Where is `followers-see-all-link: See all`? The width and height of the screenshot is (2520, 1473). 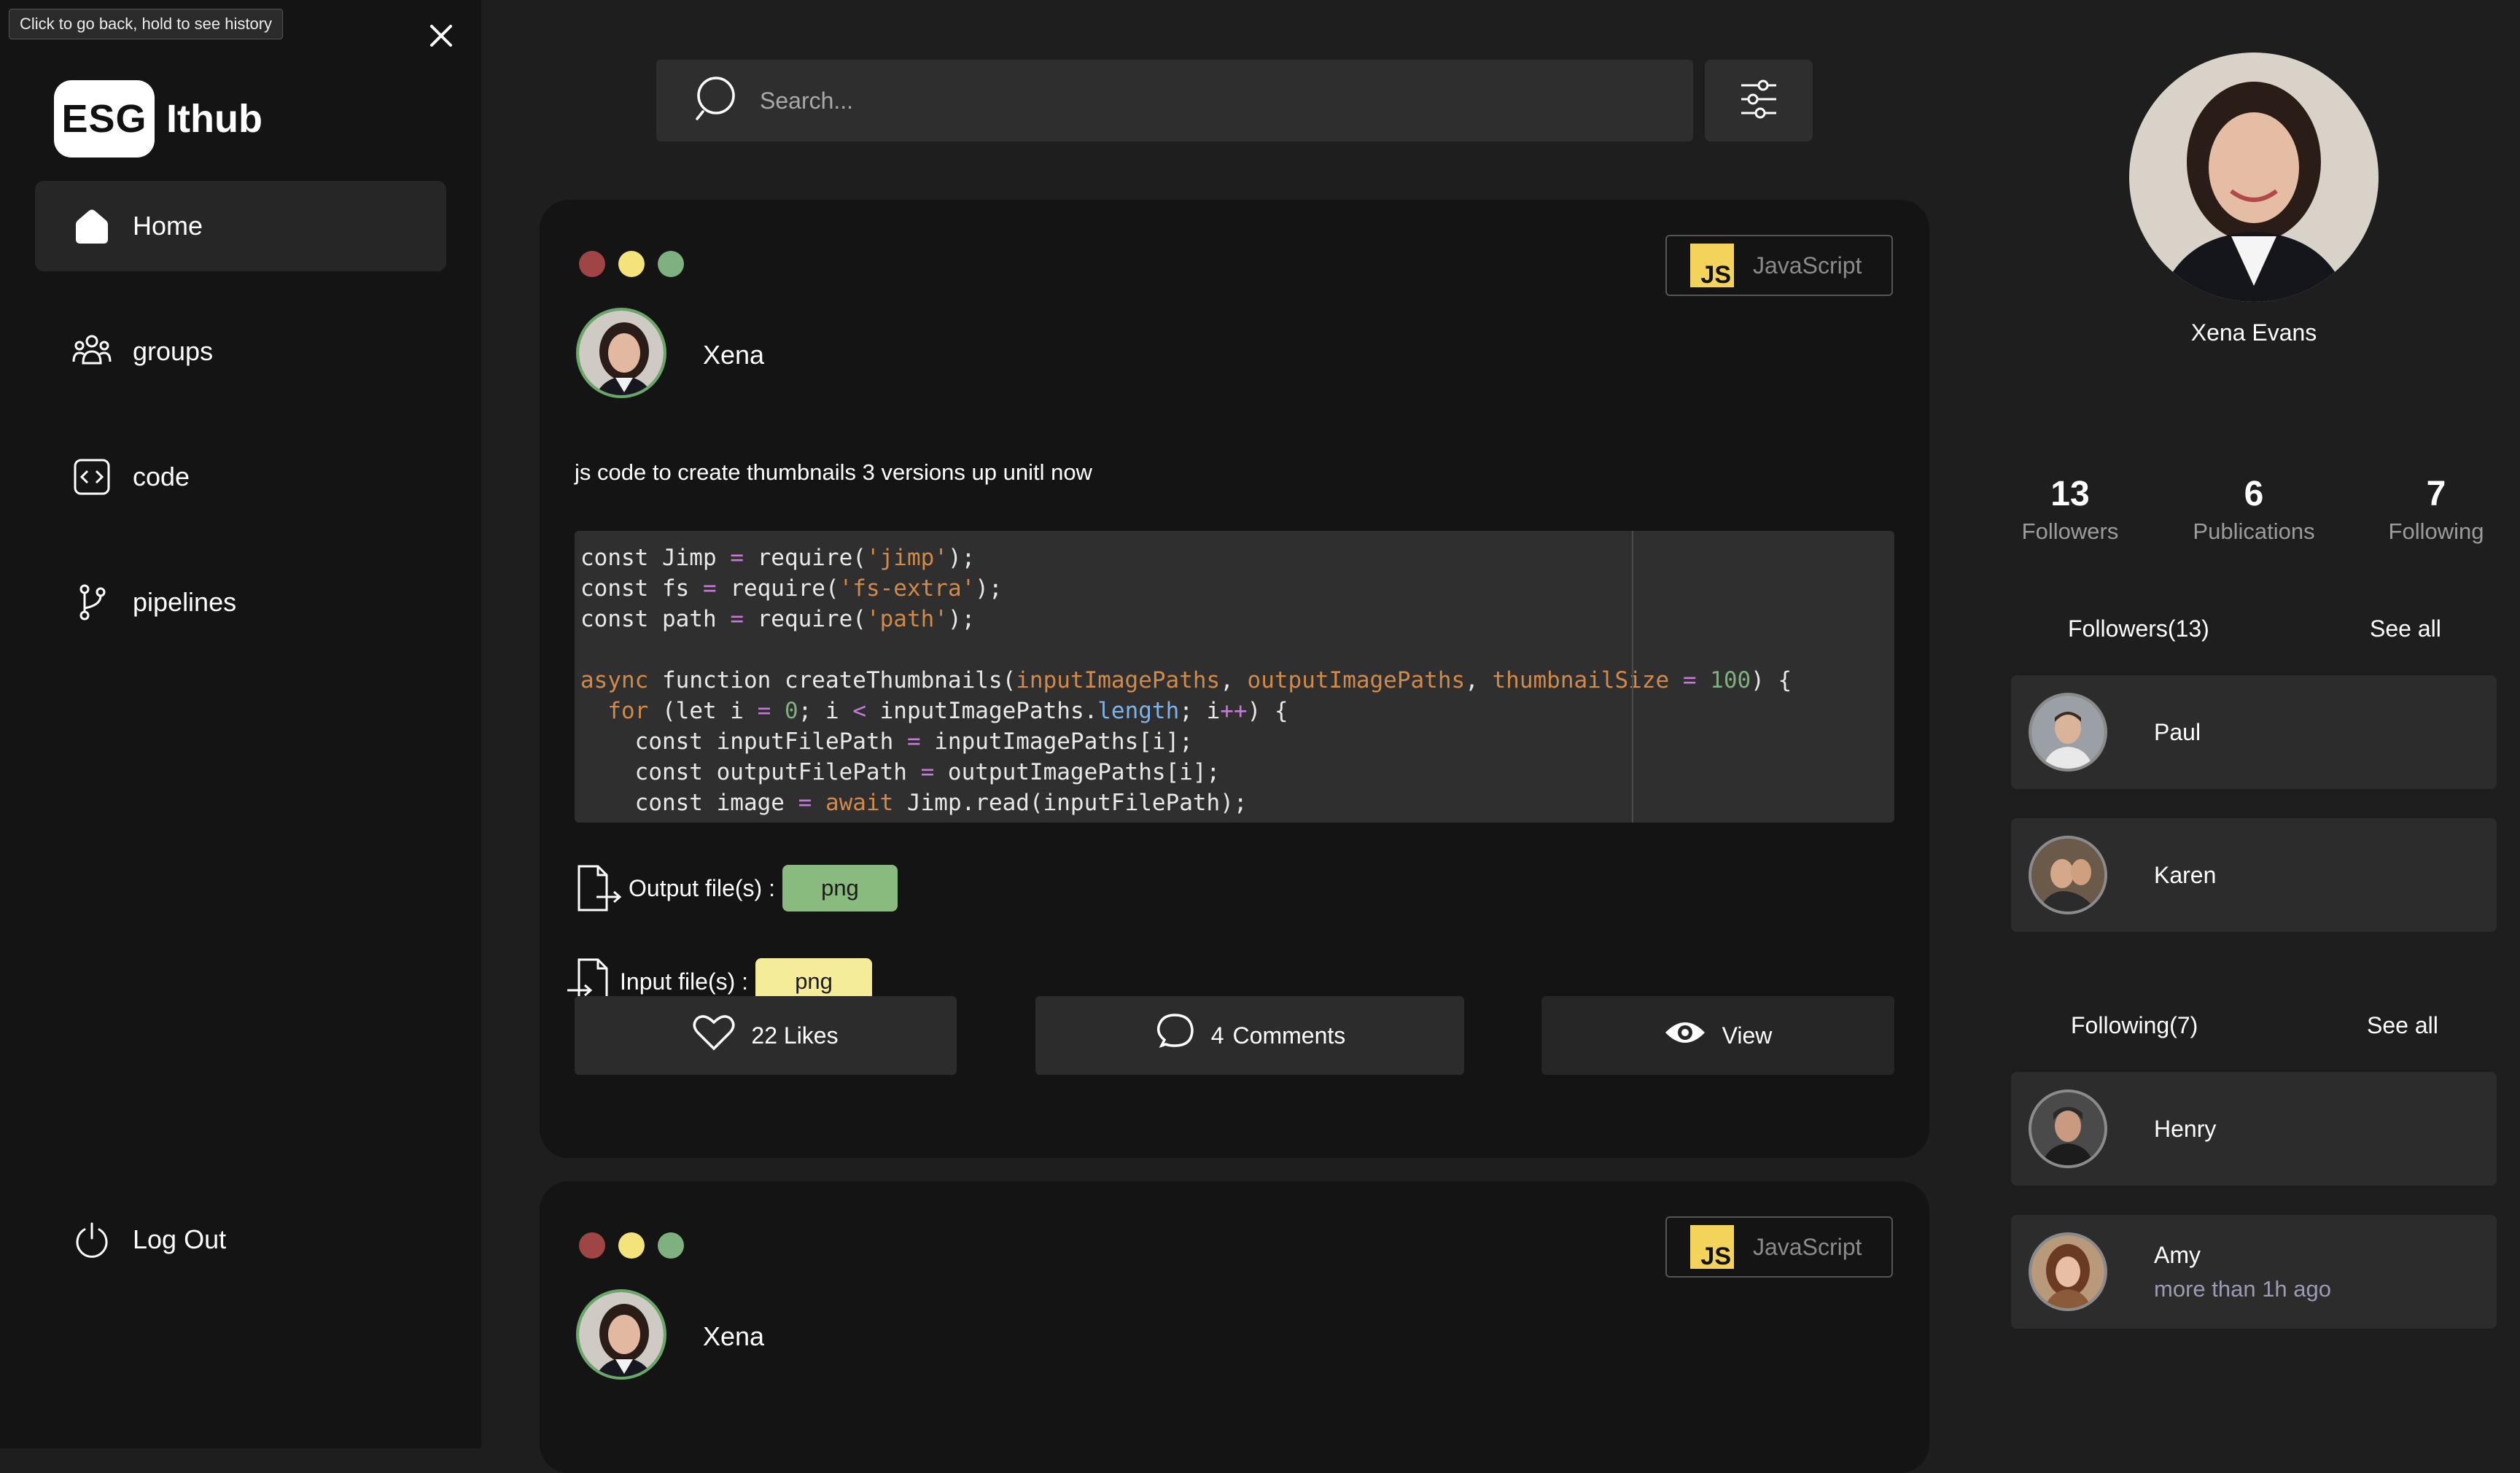
followers-see-all-link: See all is located at coordinates (2405, 628).